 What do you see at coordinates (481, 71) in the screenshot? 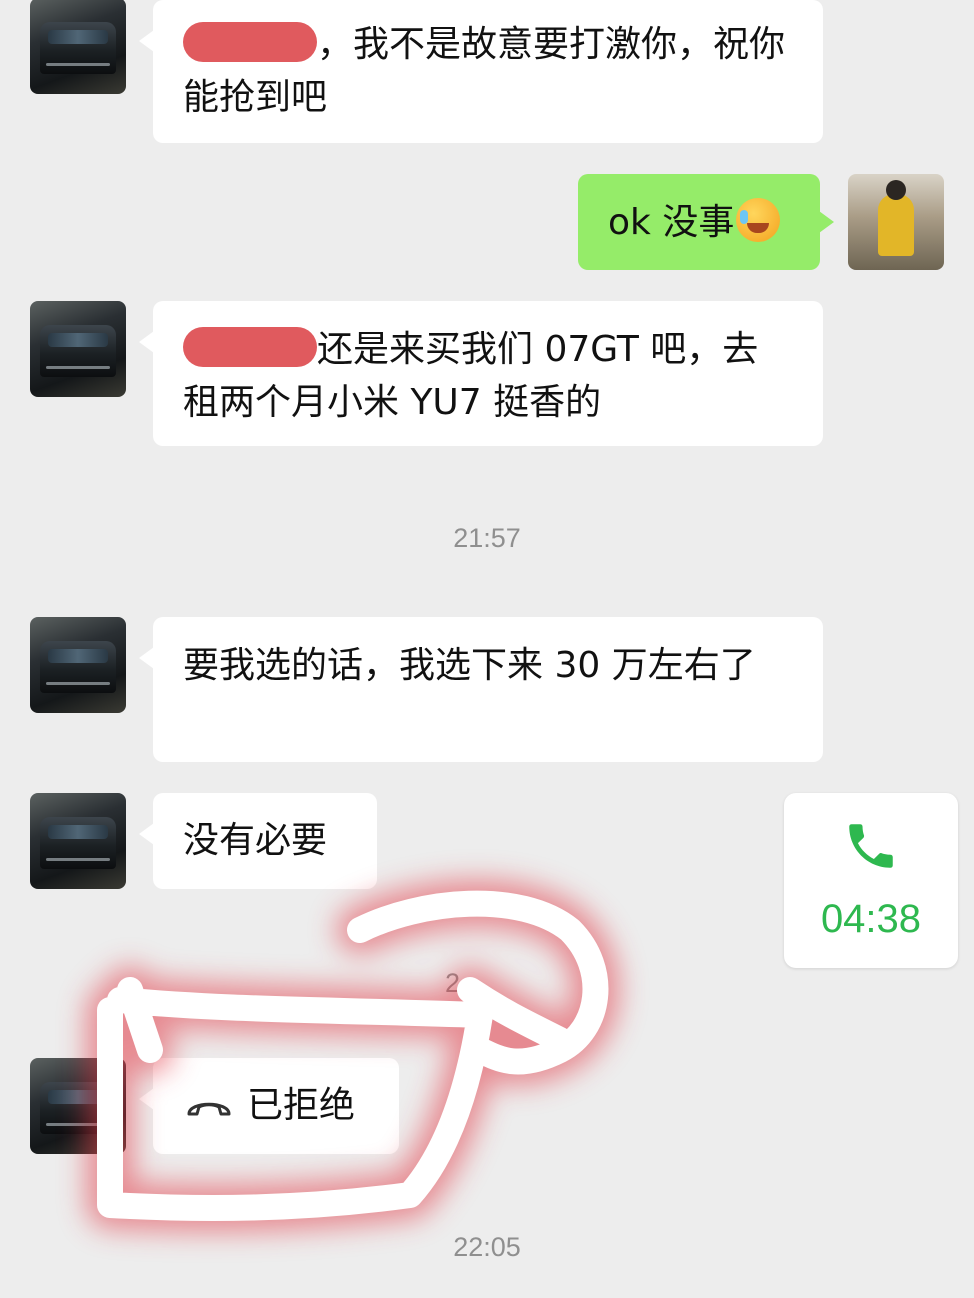
I see `message-bubble: ，我不是故意要打激你，祝你能抢到吧` at bounding box center [481, 71].